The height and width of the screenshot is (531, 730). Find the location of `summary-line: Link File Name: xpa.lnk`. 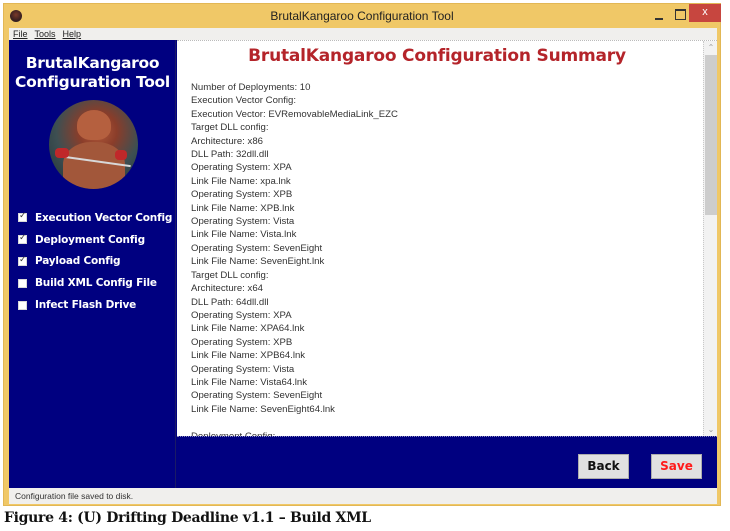

summary-line: Link File Name: xpa.lnk is located at coordinates (241, 181).